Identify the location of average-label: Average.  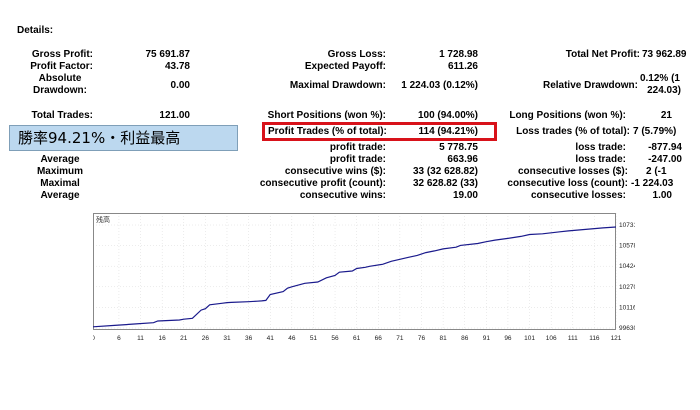
(60, 159).